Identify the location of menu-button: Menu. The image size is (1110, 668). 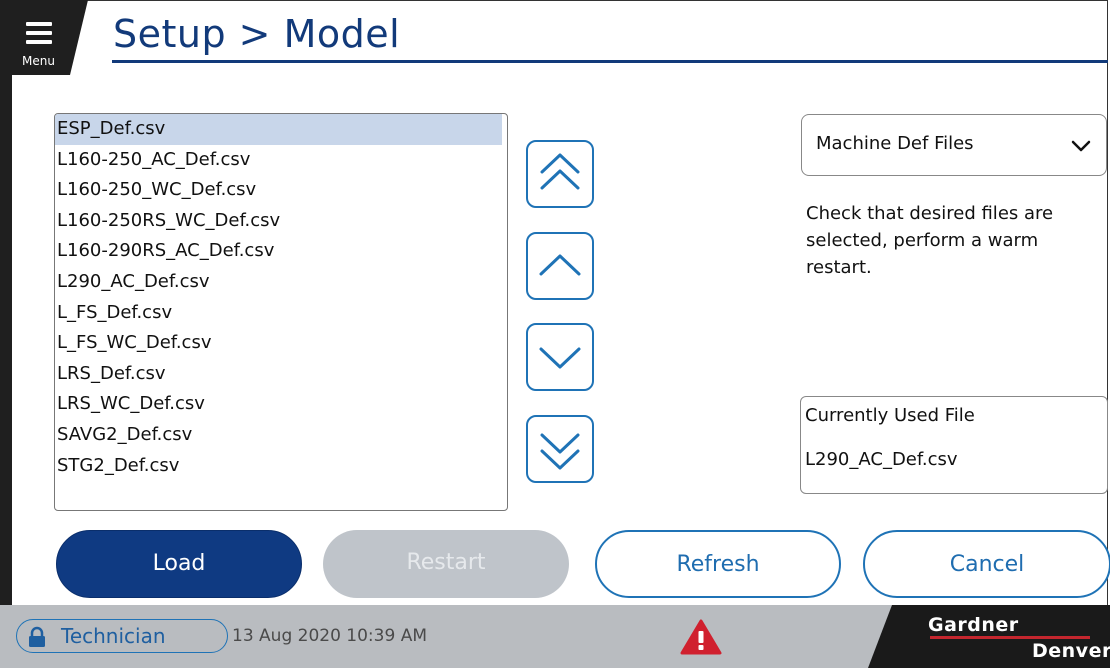
(39, 43).